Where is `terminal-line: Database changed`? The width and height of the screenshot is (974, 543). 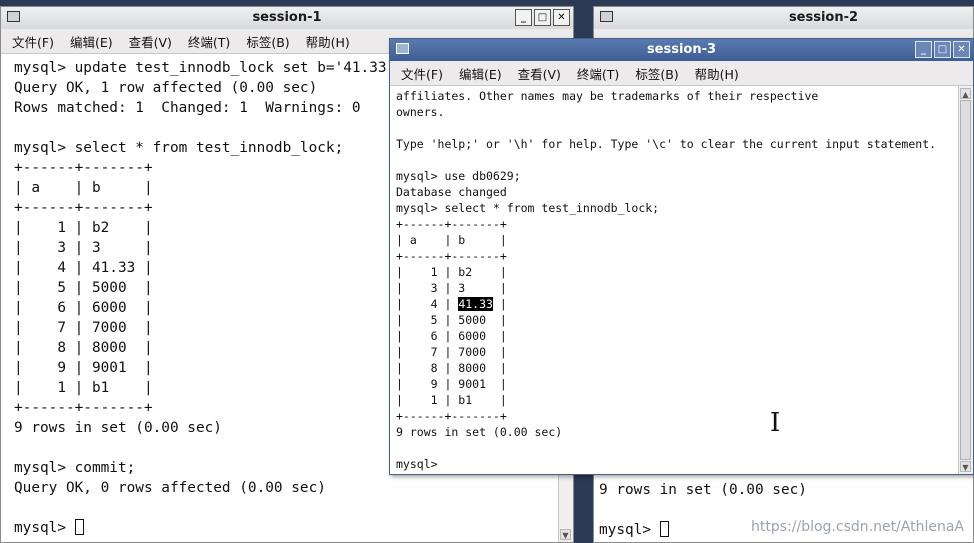 terminal-line: Database changed is located at coordinates (451, 192).